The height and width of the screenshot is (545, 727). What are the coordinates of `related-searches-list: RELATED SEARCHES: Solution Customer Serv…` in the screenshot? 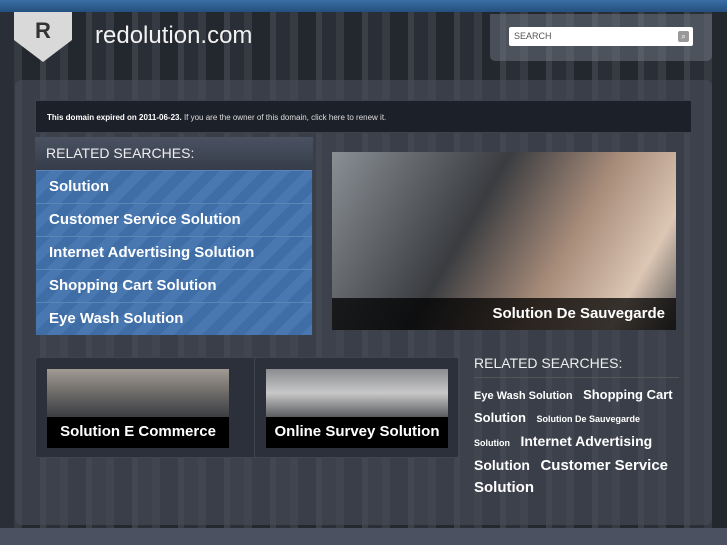 It's located at (174, 236).